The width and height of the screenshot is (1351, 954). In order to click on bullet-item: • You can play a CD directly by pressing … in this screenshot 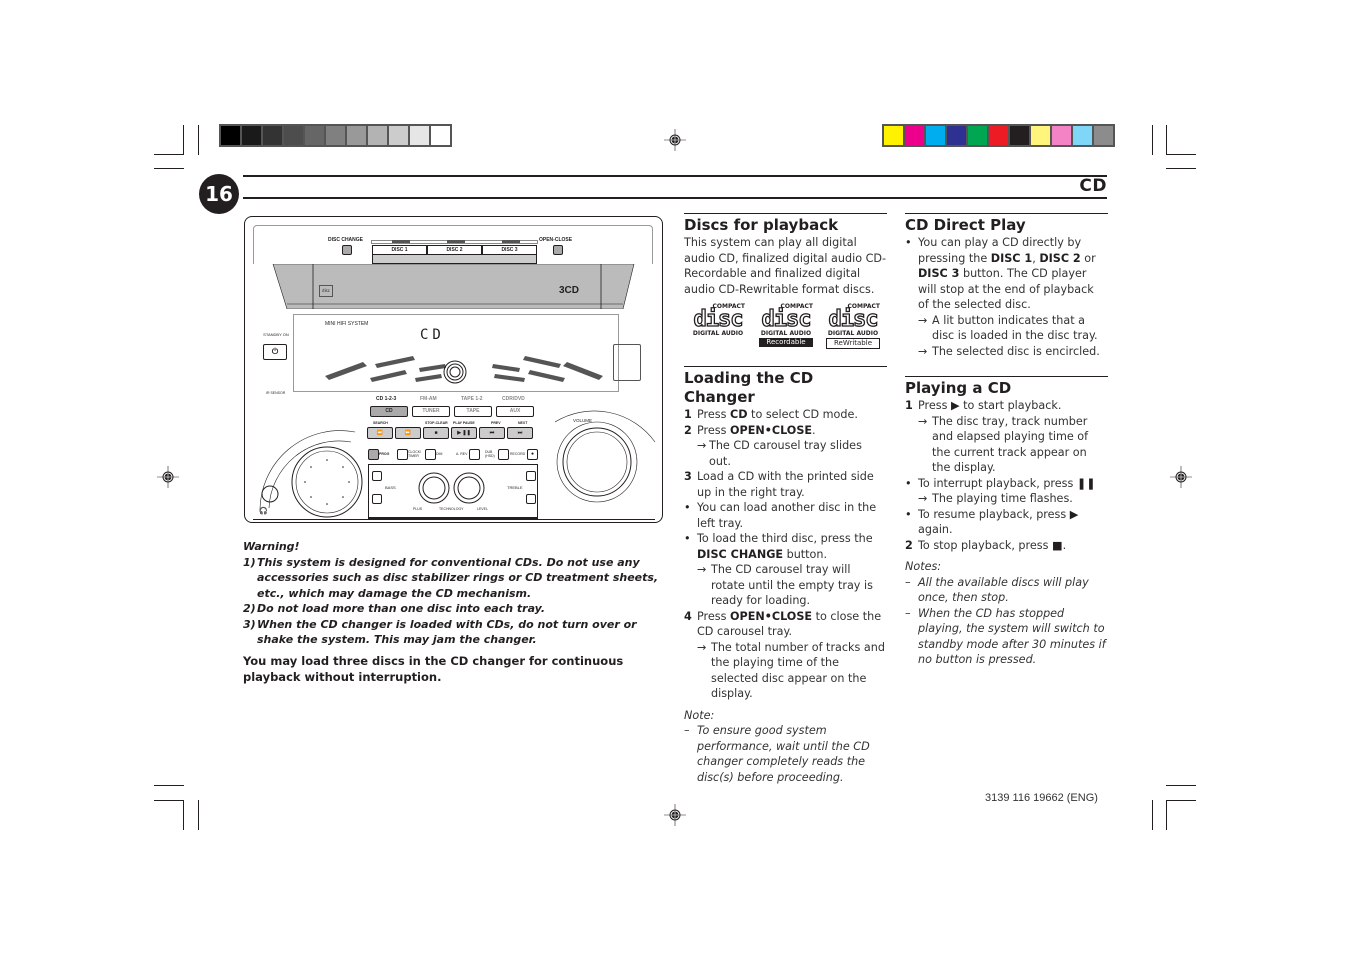, I will do `click(1006, 274)`.